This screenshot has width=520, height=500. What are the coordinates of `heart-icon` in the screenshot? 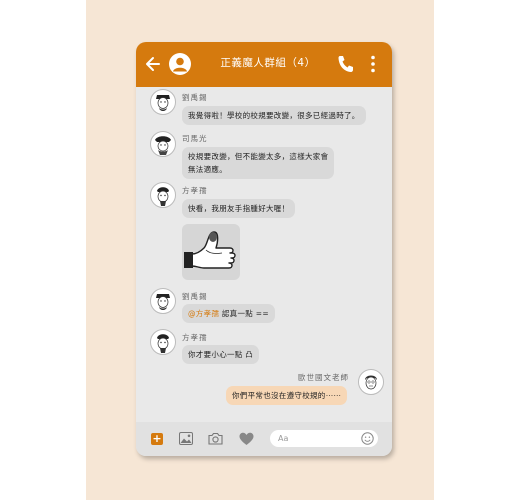 It's located at (246, 439).